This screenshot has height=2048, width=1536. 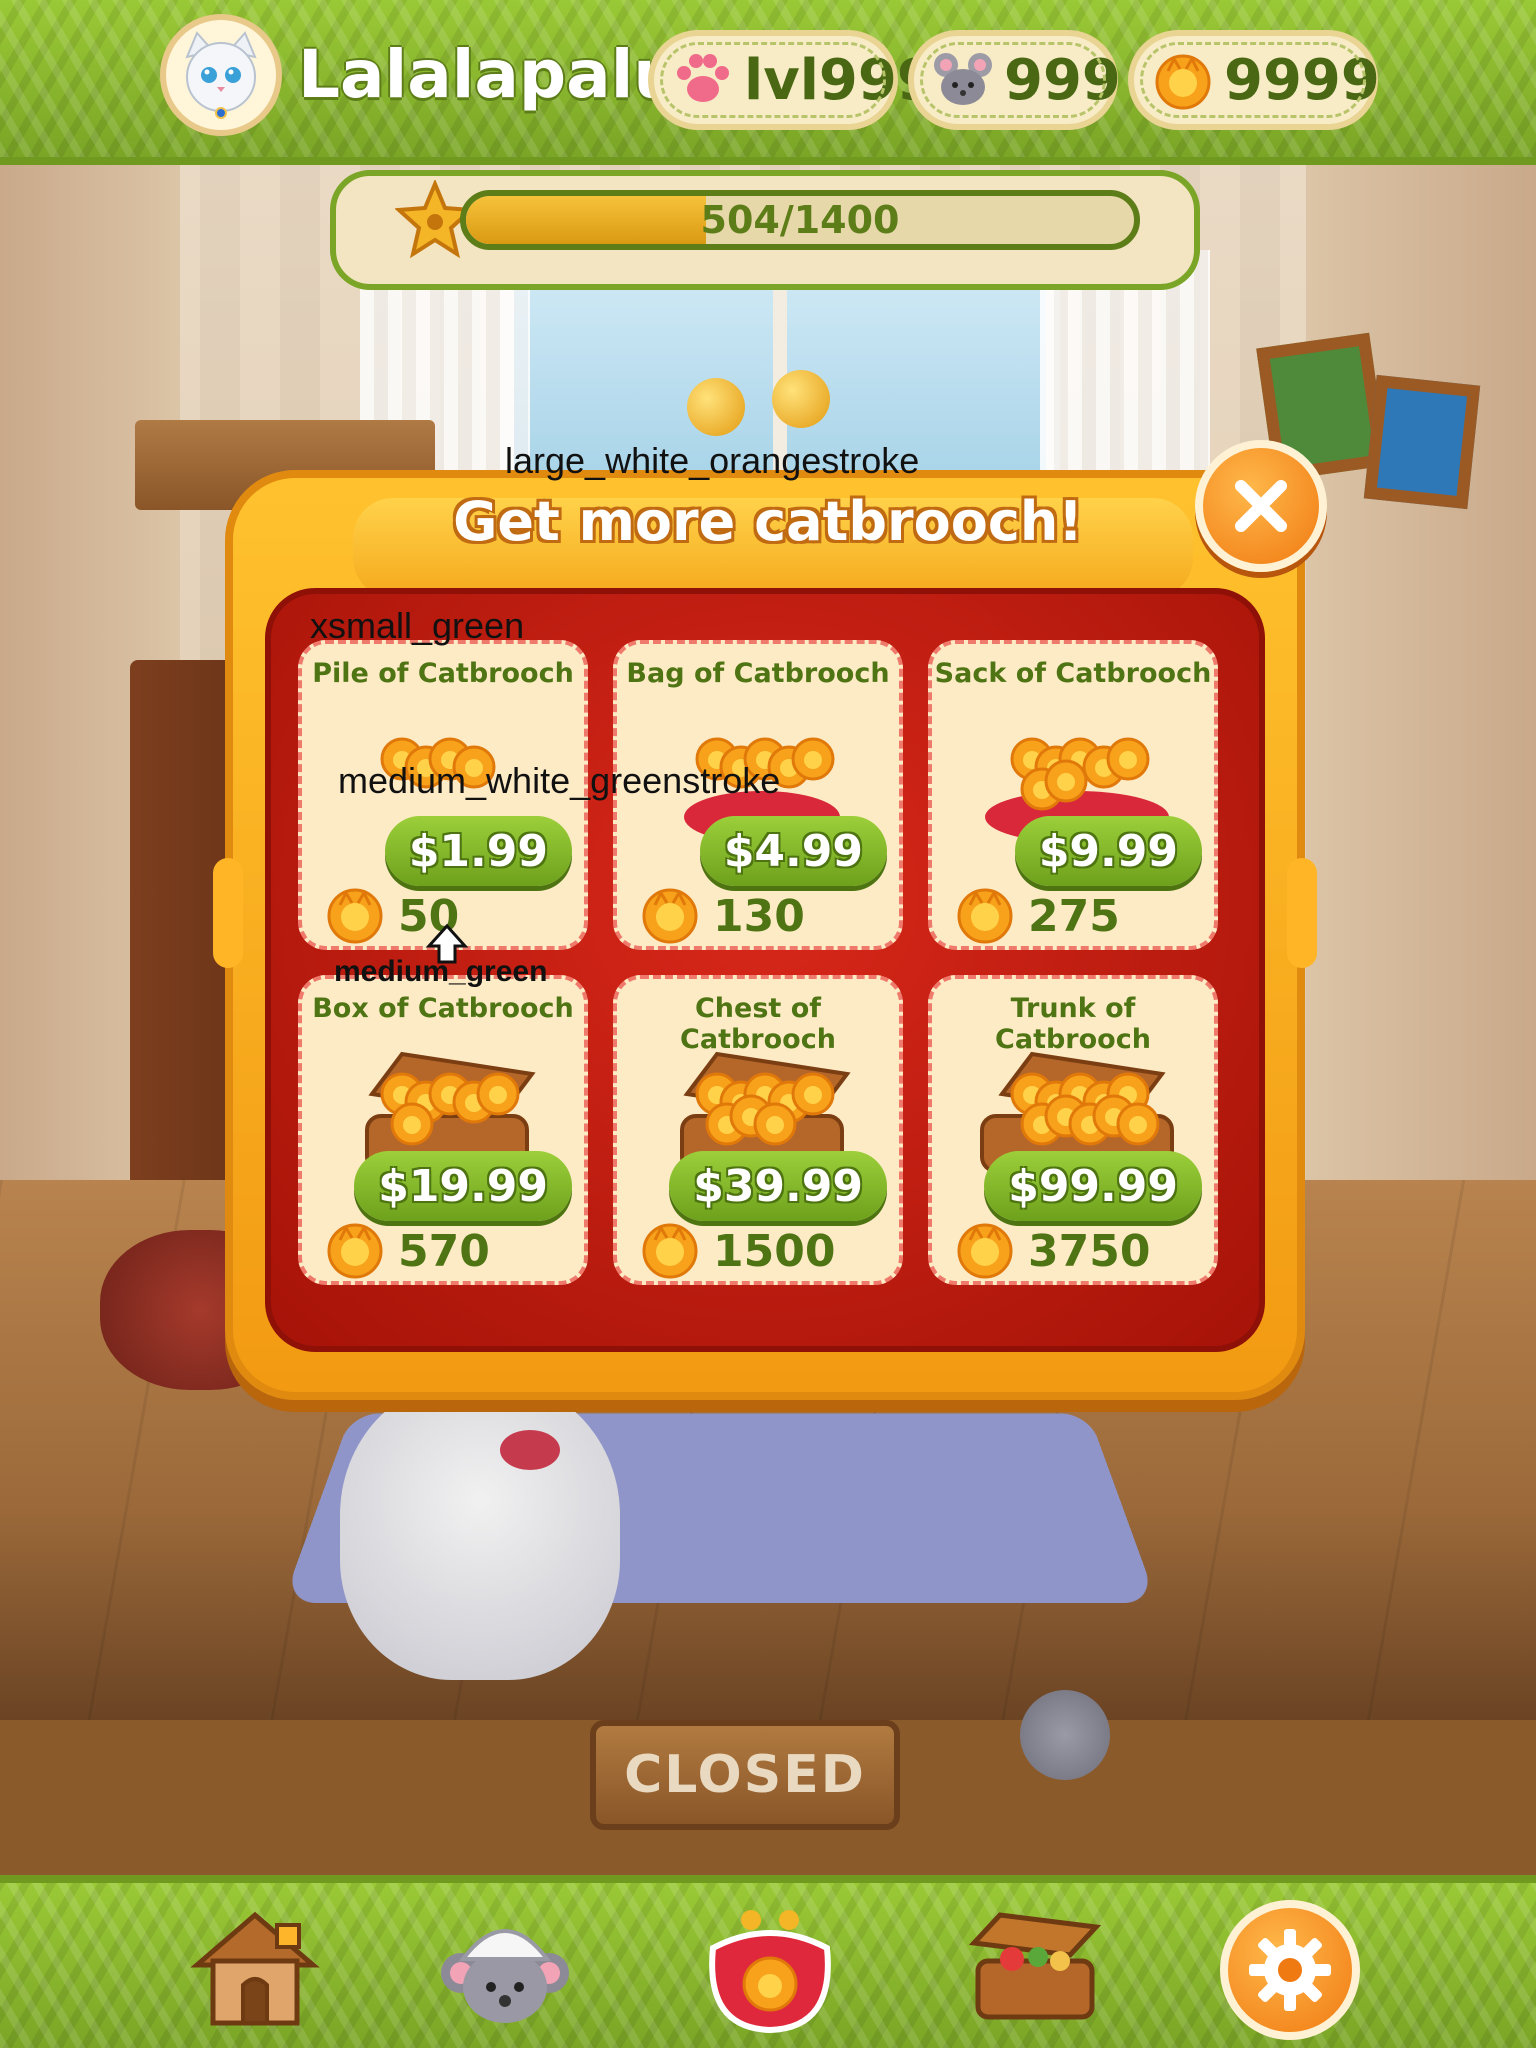 I want to click on nav-mouse-button, so click(x=505, y=1967).